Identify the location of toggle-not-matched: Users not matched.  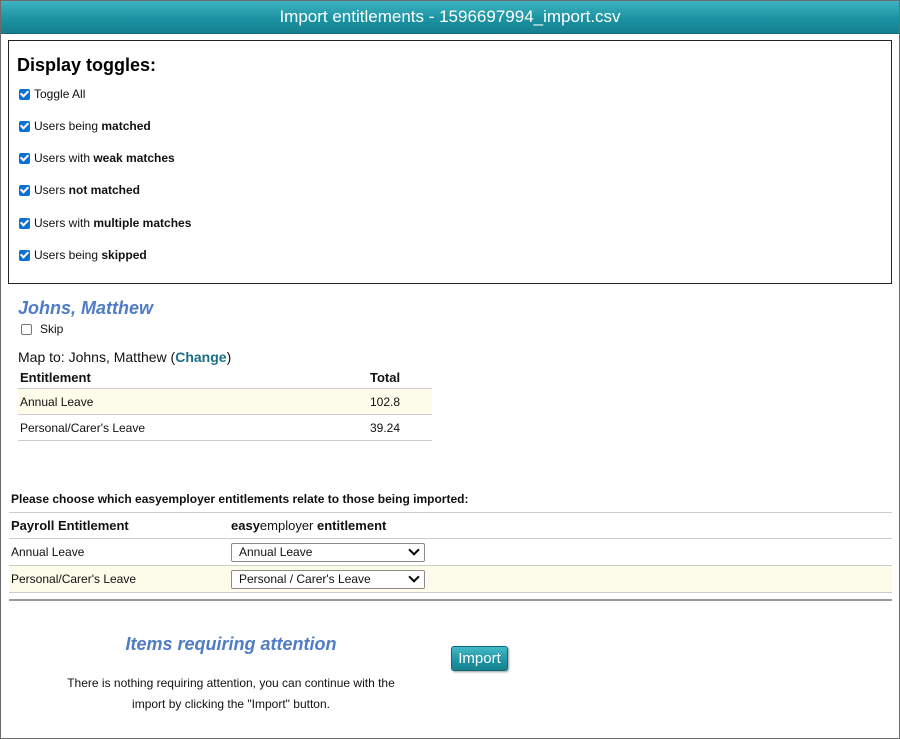
(79, 190).